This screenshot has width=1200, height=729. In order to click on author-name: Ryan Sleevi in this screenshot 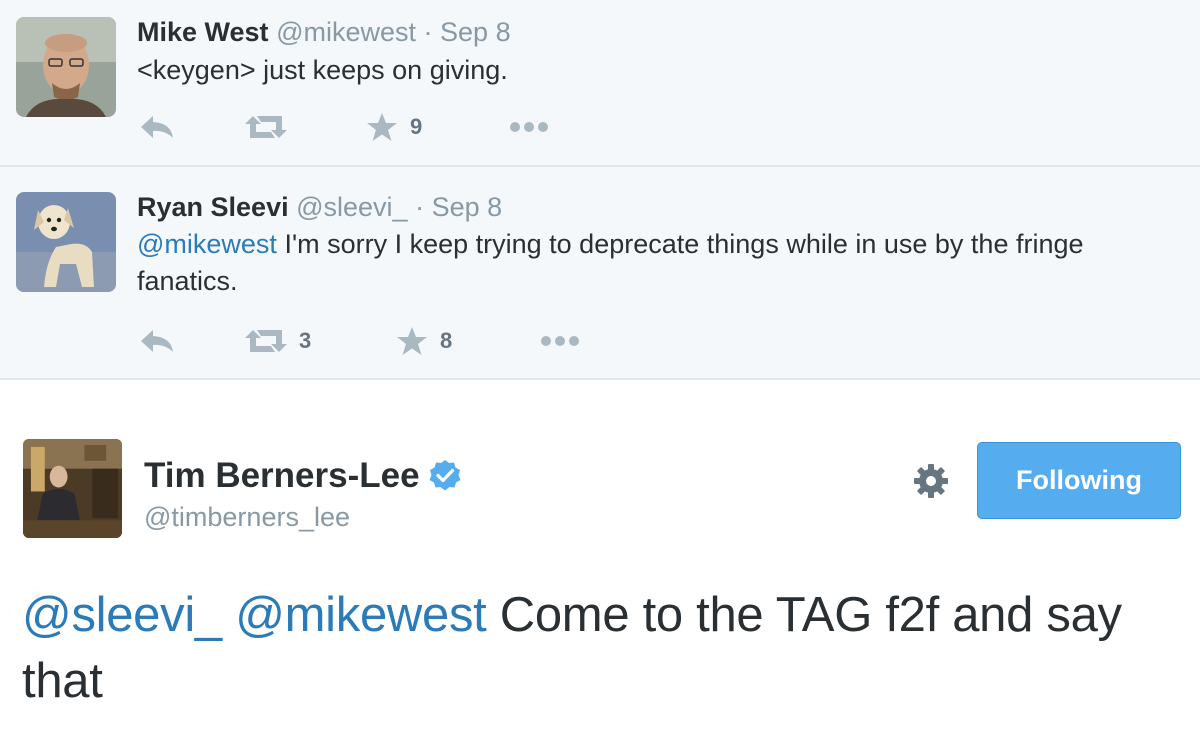, I will do `click(213, 207)`.